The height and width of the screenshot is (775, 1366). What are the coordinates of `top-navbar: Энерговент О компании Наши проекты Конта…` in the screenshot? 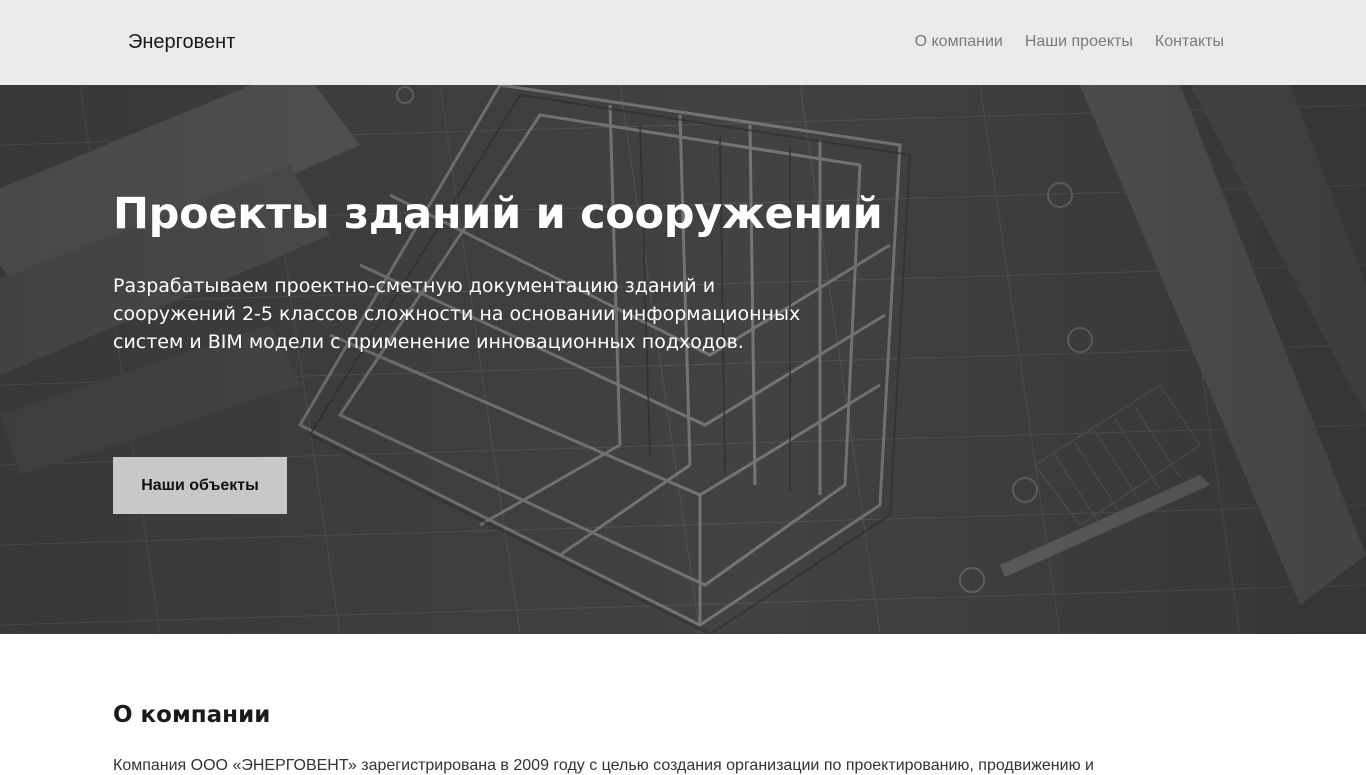 It's located at (683, 42).